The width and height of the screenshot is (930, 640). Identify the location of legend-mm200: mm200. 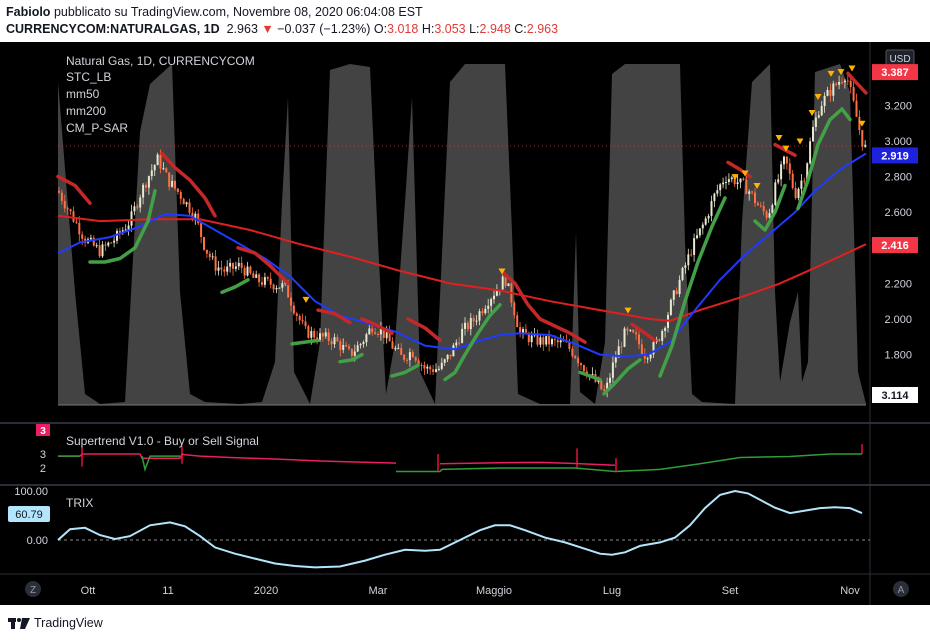
(86, 111).